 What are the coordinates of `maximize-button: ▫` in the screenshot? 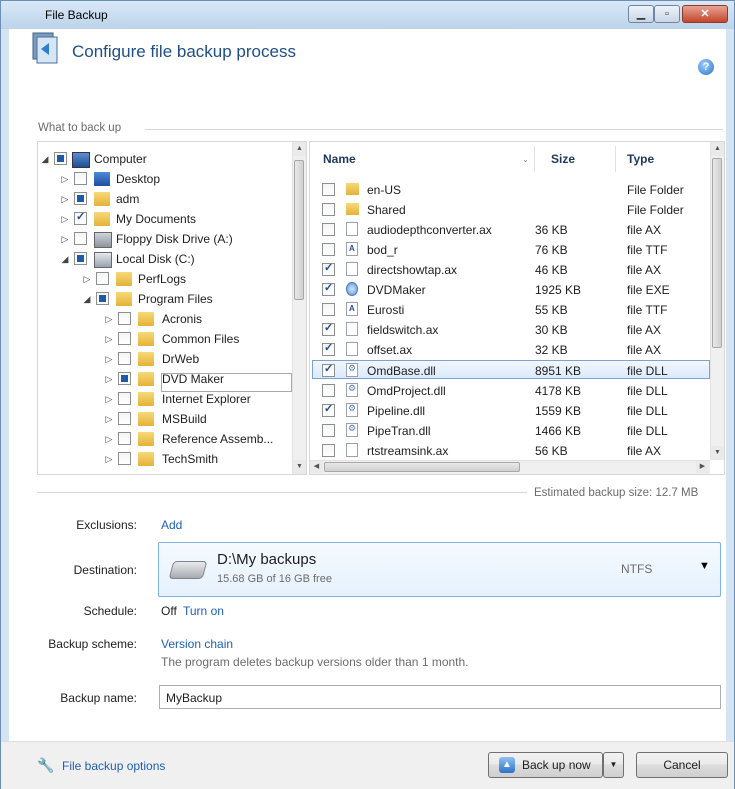 It's located at (667, 14).